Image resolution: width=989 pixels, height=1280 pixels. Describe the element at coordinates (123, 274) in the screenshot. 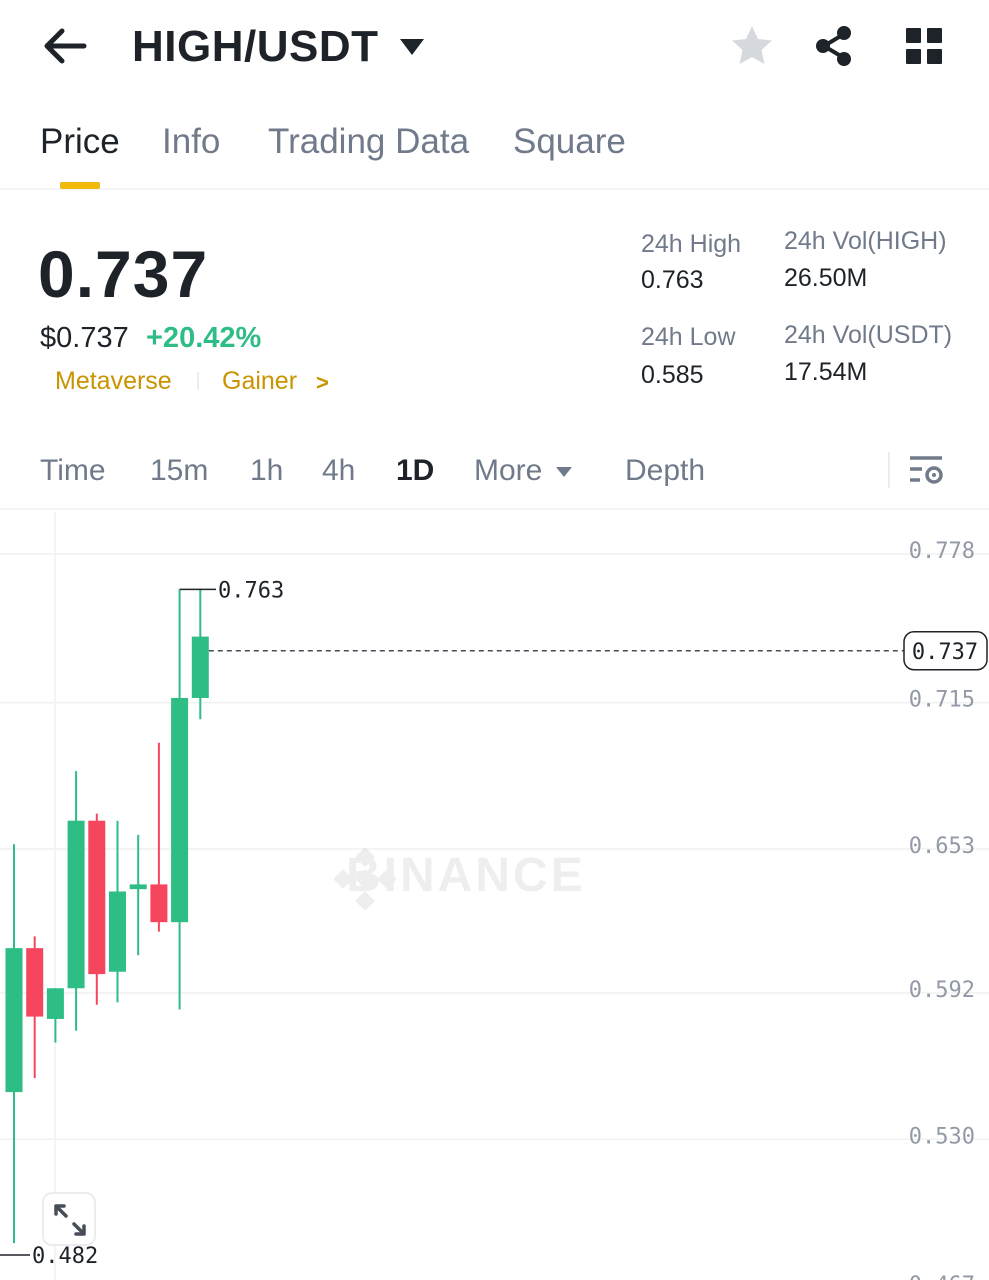

I see `last-price: 0.737` at that location.